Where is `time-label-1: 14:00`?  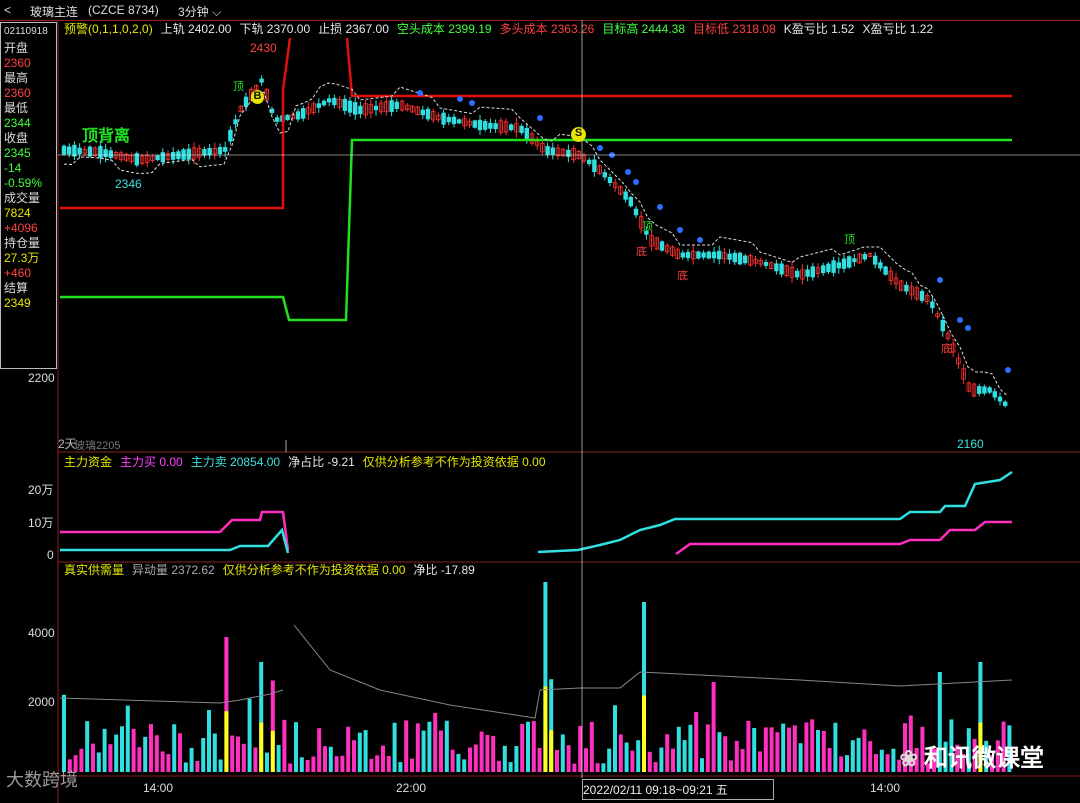
time-label-1: 14:00 is located at coordinates (158, 788).